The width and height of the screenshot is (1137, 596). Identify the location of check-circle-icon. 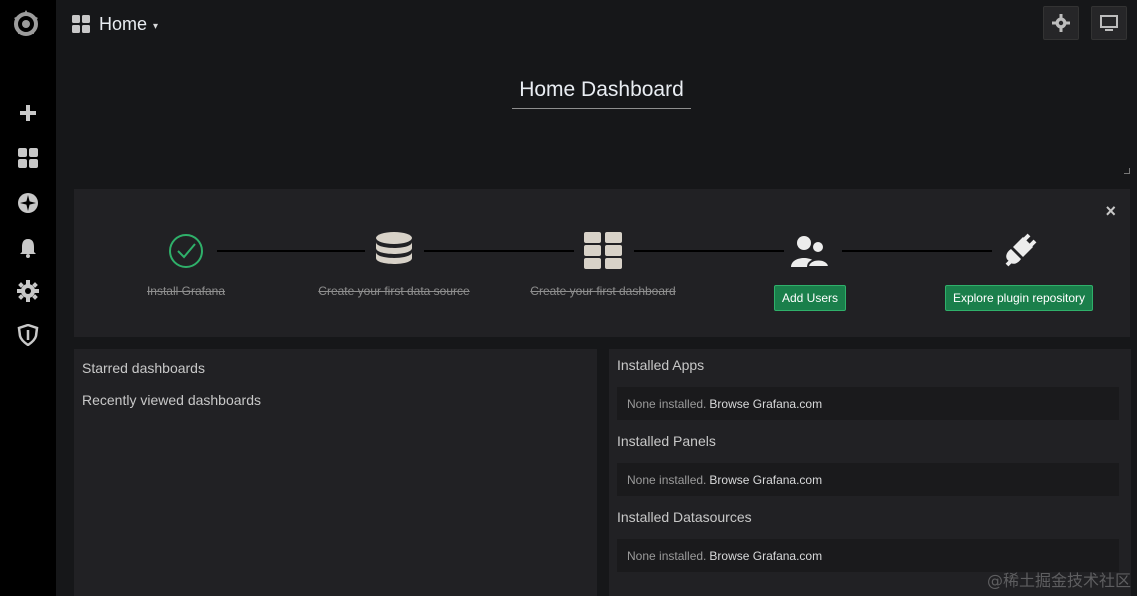
(186, 251).